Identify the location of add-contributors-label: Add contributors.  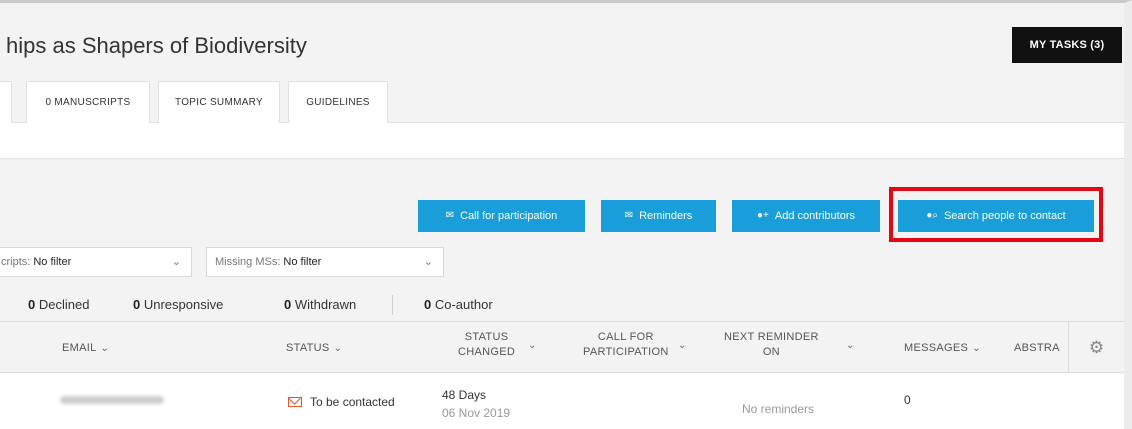
(814, 216).